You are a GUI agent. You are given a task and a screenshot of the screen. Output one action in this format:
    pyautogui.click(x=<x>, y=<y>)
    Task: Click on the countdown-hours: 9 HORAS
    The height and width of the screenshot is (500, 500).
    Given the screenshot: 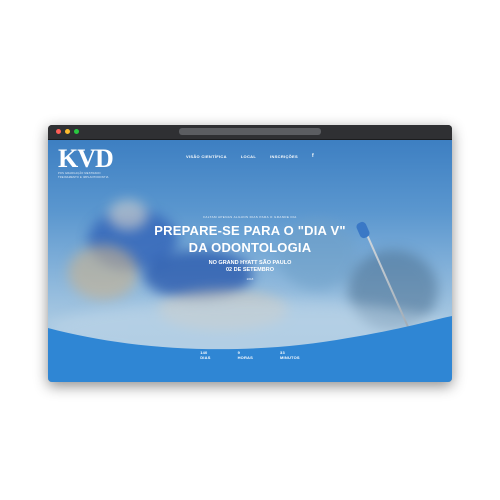 What is the action you would take?
    pyautogui.click(x=245, y=355)
    